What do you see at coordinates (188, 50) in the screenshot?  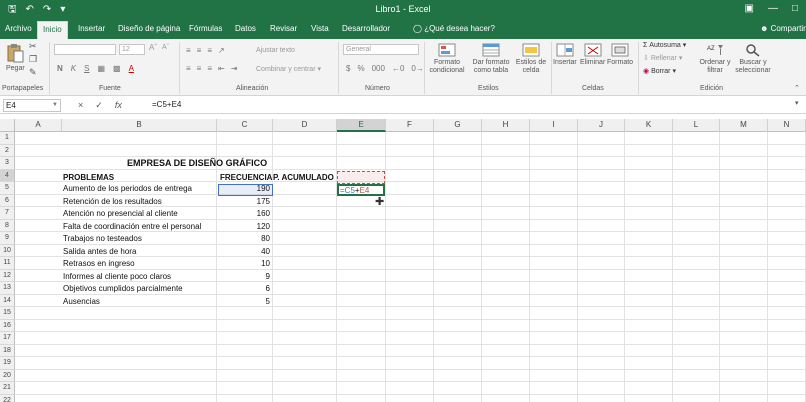 I see `align-top-icon: ≡` at bounding box center [188, 50].